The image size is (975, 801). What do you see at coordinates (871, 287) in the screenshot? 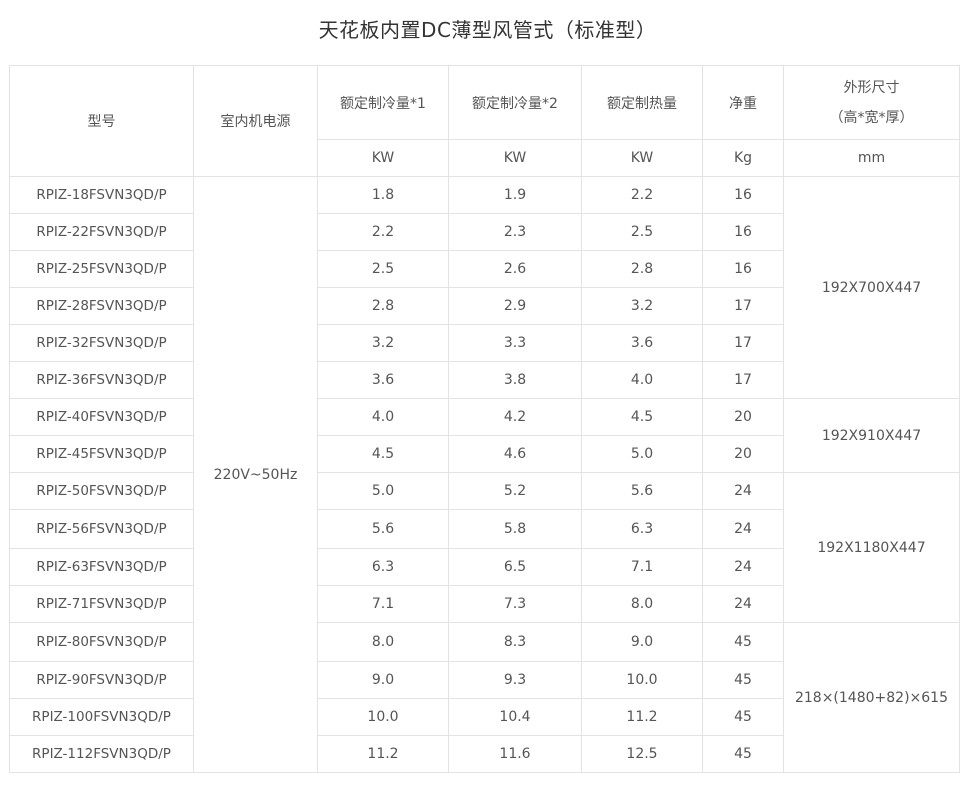
I see `cell-dimensions: 192X700X447` at bounding box center [871, 287].